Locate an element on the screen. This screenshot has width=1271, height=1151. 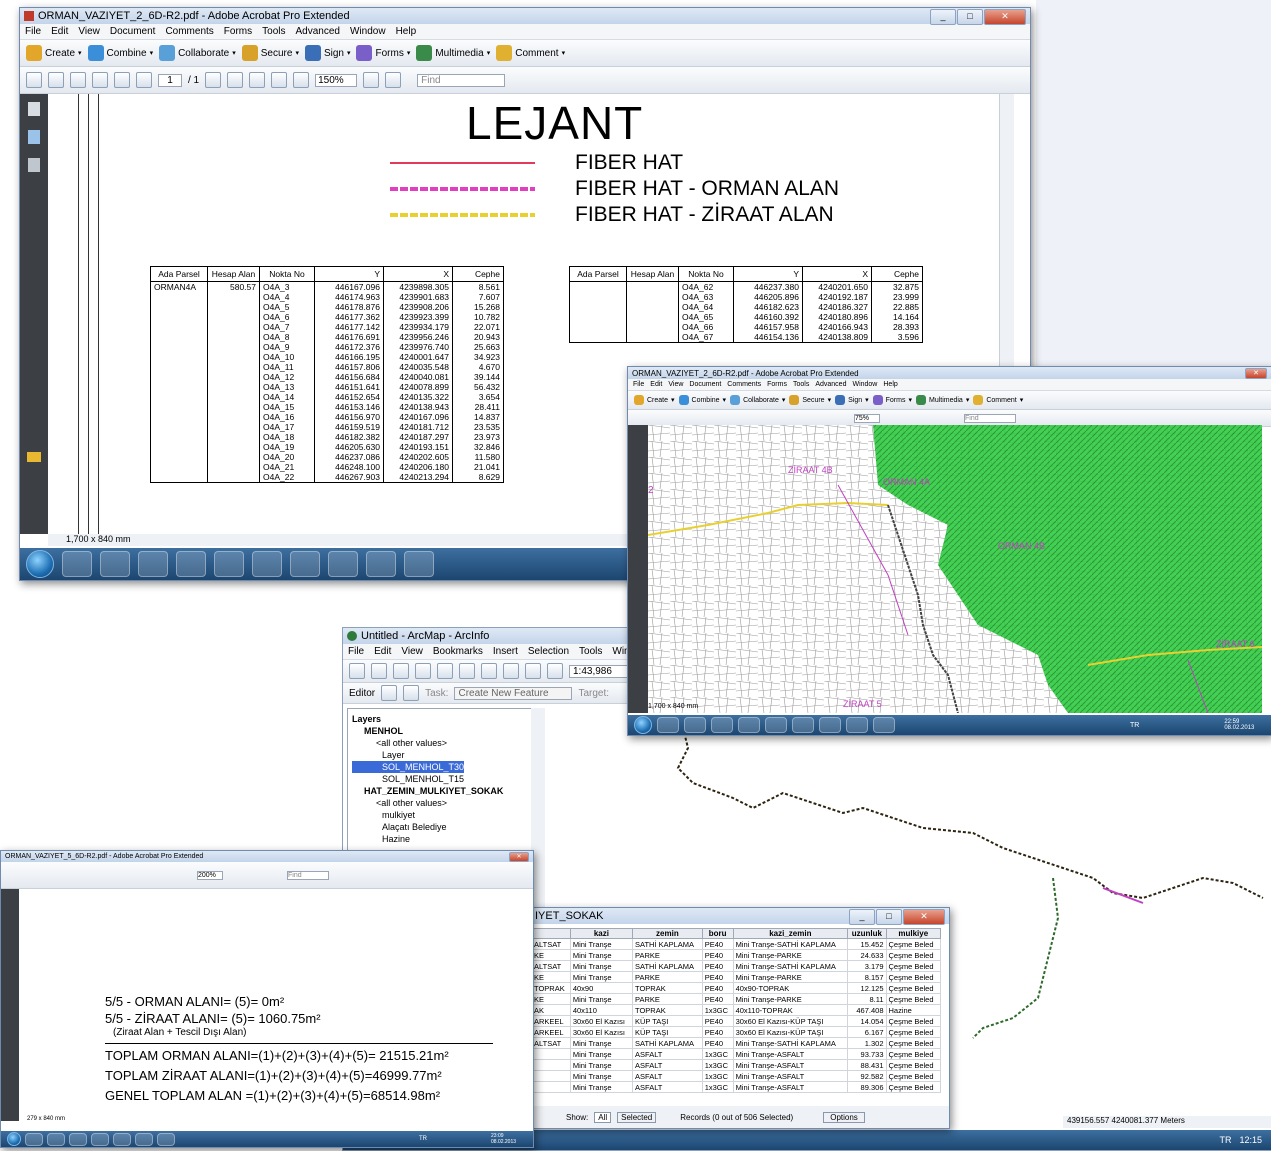
maximize-button: □ is located at coordinates (889, 917).